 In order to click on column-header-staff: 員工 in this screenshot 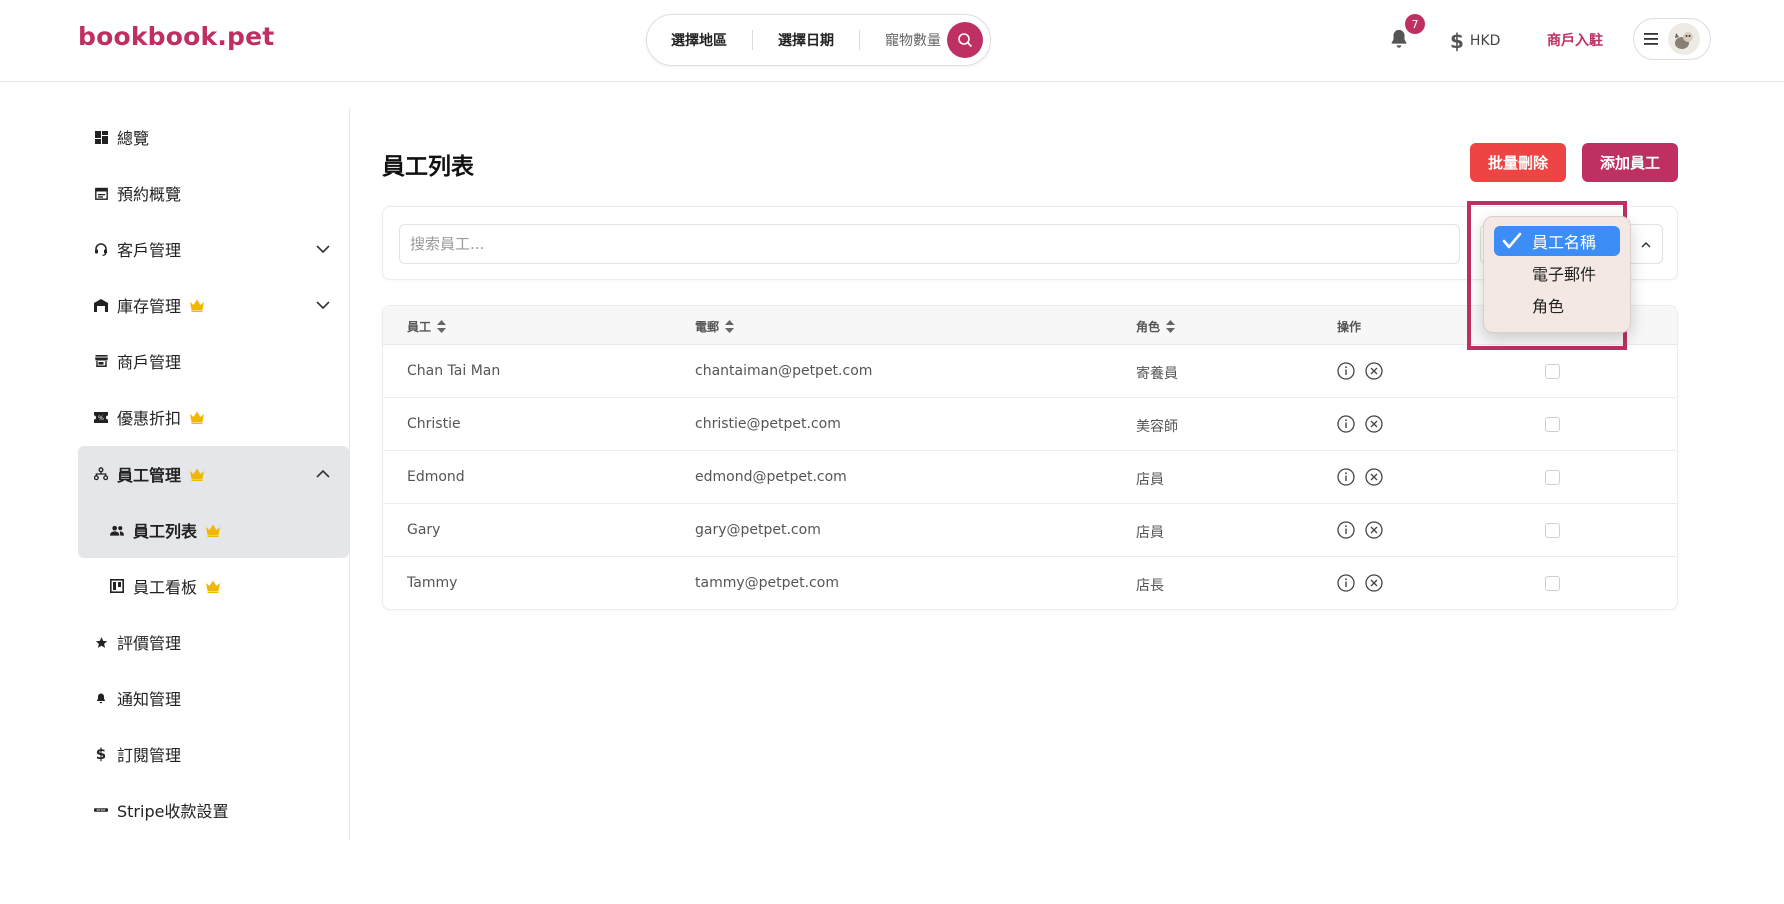, I will do `click(427, 326)`.